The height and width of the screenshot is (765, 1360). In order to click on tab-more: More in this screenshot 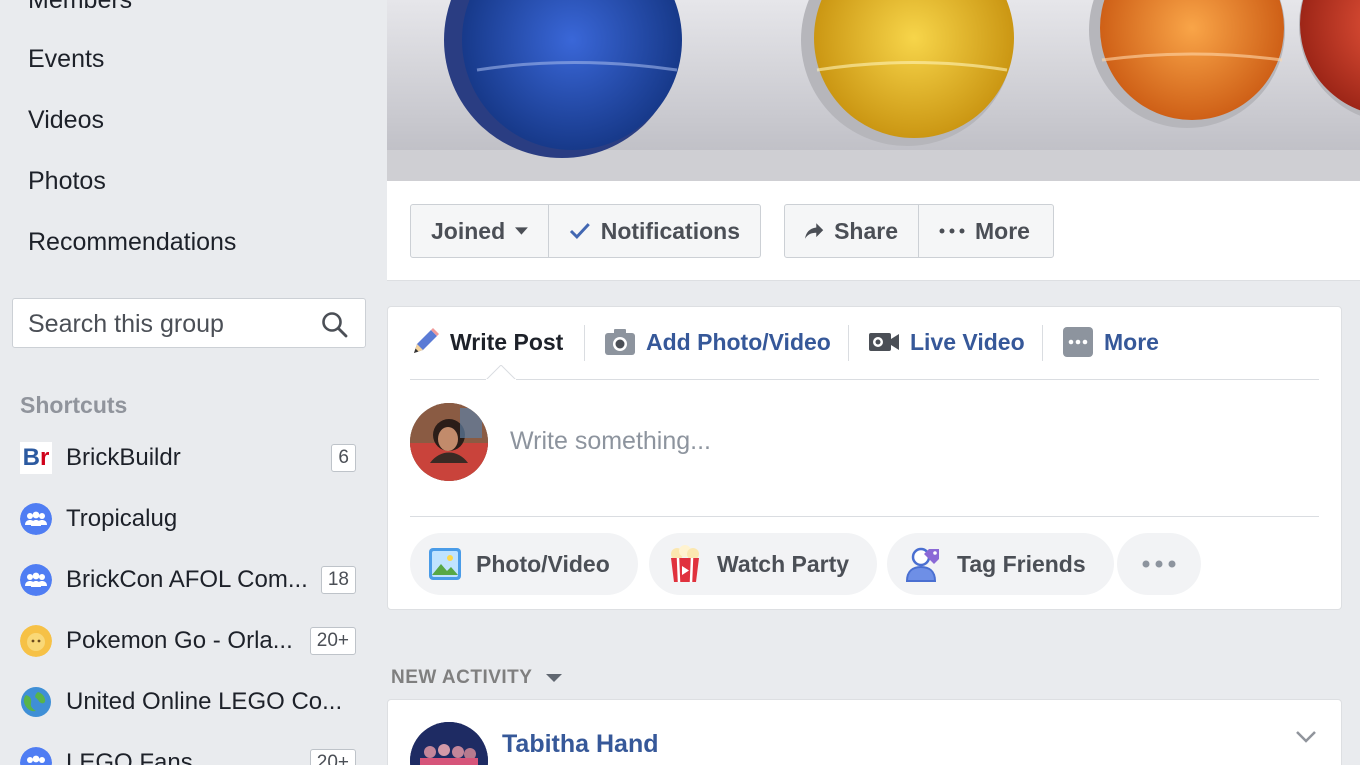, I will do `click(1110, 342)`.